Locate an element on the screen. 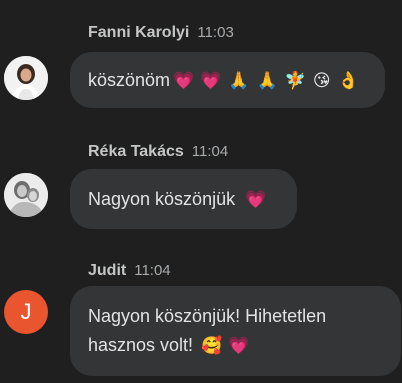  fairy-emoji-icon: 🧚 is located at coordinates (295, 80).